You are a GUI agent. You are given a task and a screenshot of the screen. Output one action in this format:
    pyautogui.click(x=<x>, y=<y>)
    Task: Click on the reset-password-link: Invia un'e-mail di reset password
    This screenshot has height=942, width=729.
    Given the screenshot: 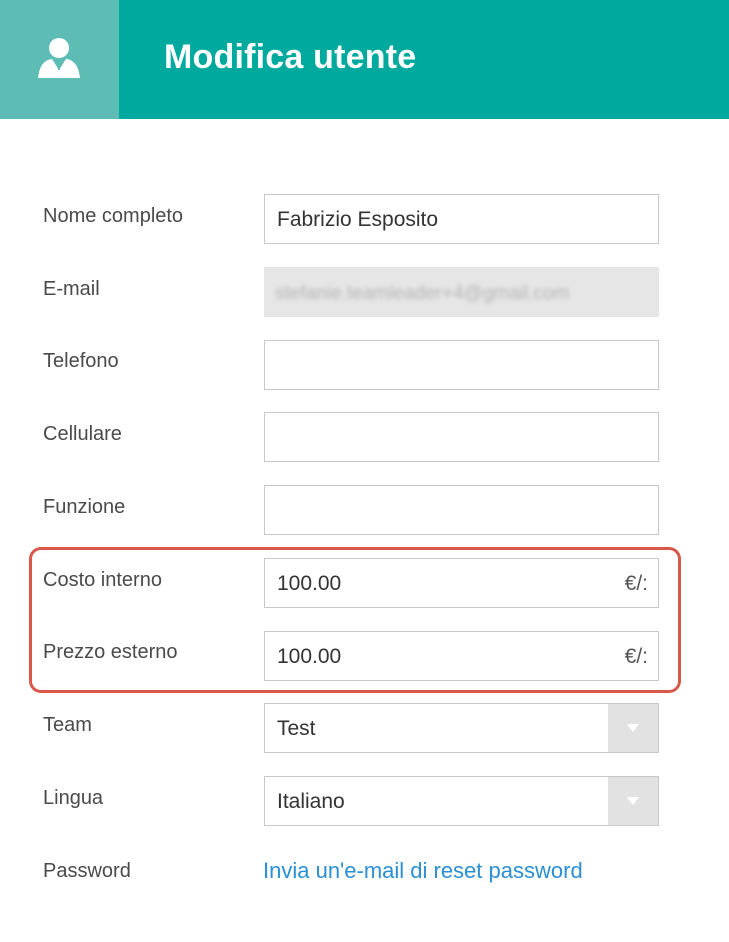 What is the action you would take?
    pyautogui.click(x=423, y=871)
    